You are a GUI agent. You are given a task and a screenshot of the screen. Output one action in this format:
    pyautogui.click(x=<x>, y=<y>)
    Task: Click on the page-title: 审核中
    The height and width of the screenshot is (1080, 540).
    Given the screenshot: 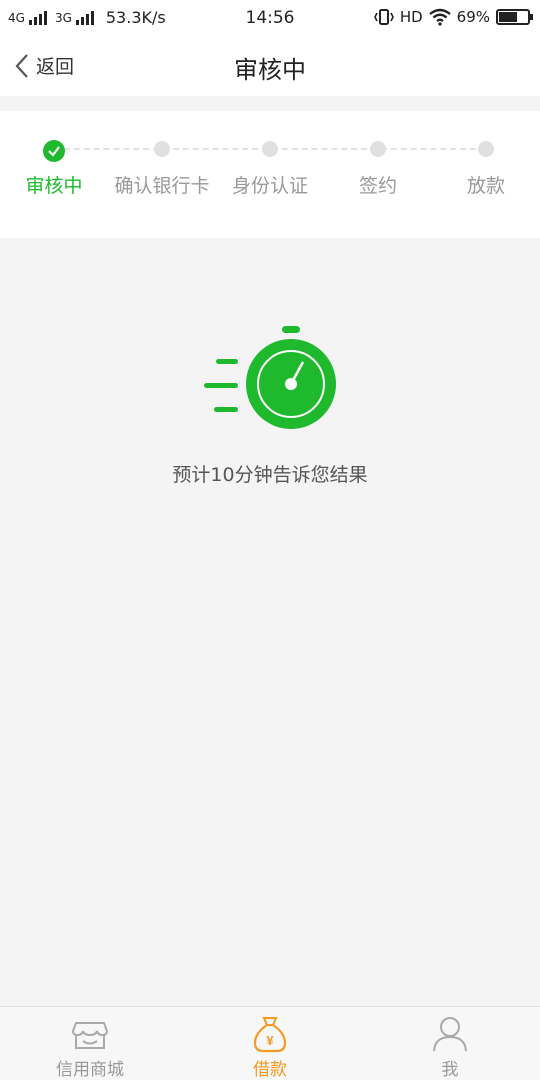 What is the action you would take?
    pyautogui.click(x=270, y=70)
    